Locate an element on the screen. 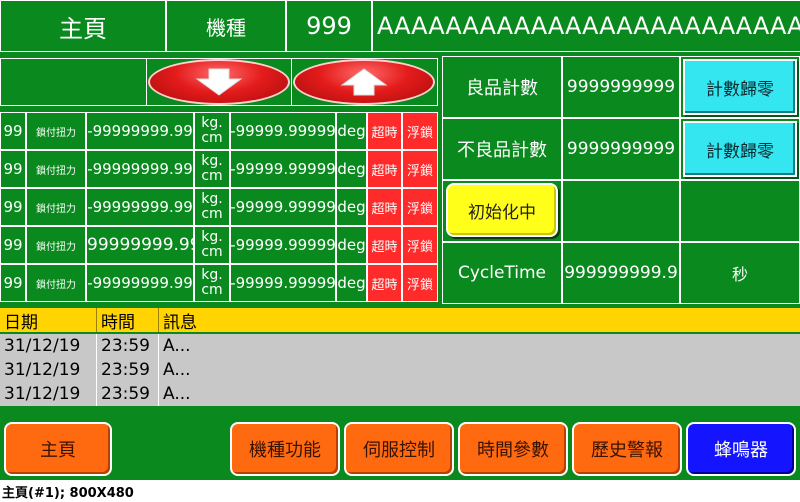 The width and height of the screenshot is (800, 502). screen-caption: 主頁(#1); 800X480 is located at coordinates (68, 493).